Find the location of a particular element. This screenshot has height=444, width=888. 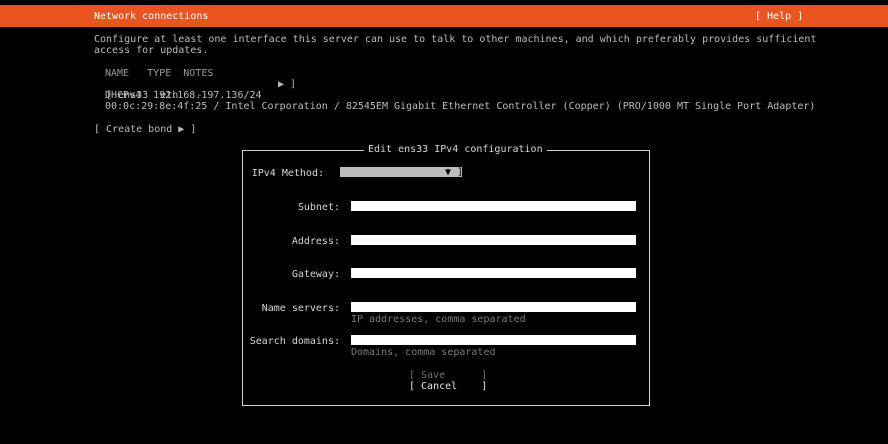

search-domains-hint: Domains, comma separated is located at coordinates (423, 352).